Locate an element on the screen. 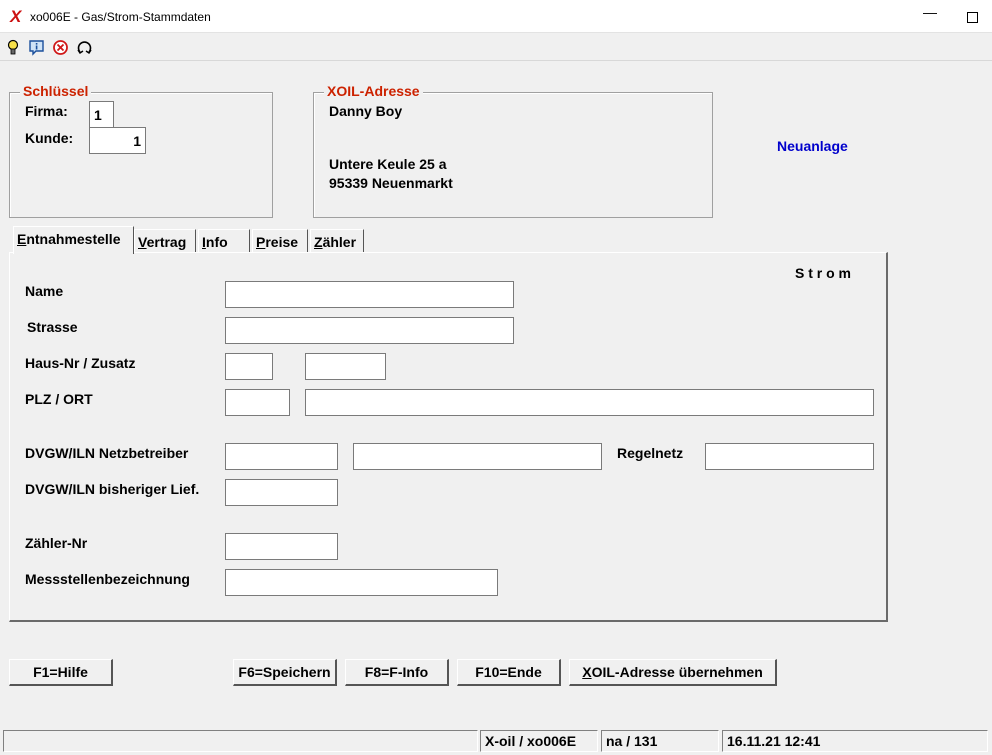 This screenshot has height=755, width=992. save-button: F6=Speichern is located at coordinates (285, 672).